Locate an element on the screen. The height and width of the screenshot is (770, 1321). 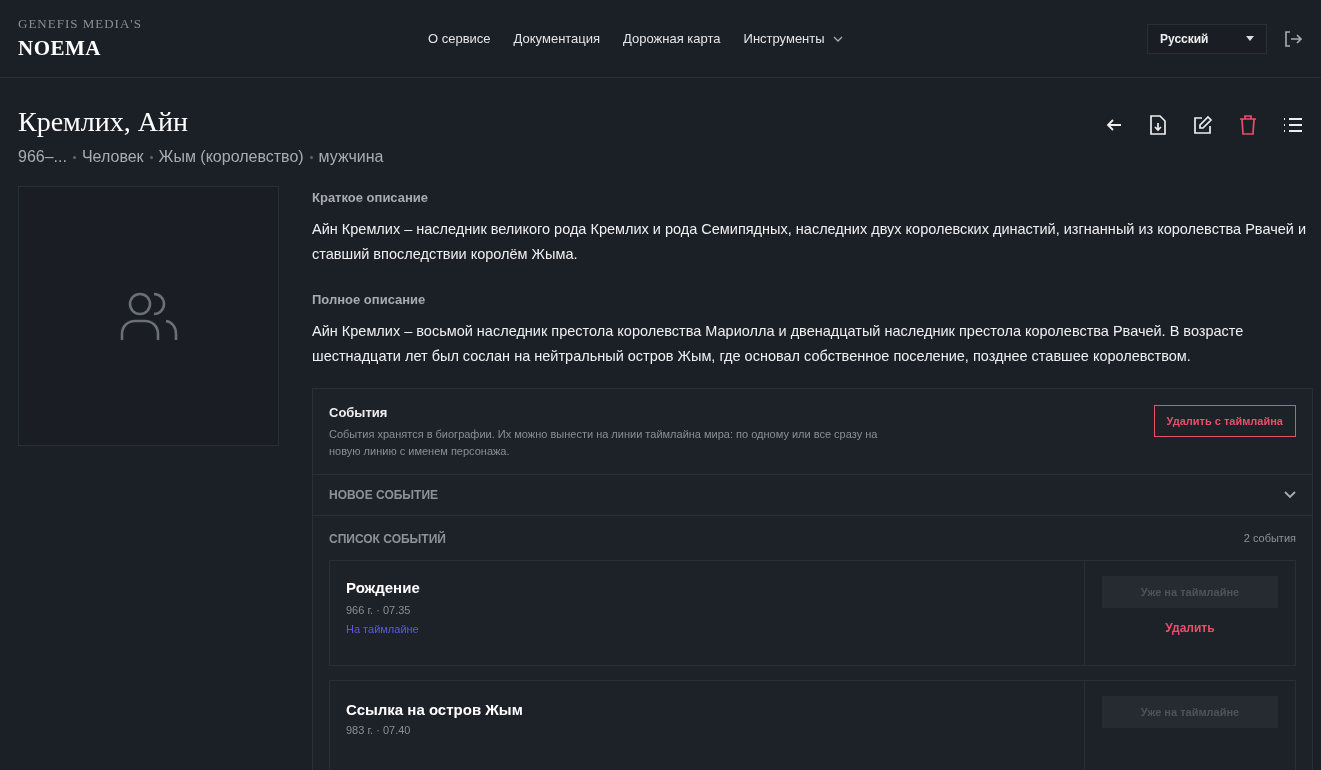
caret-icon is located at coordinates (1250, 38).